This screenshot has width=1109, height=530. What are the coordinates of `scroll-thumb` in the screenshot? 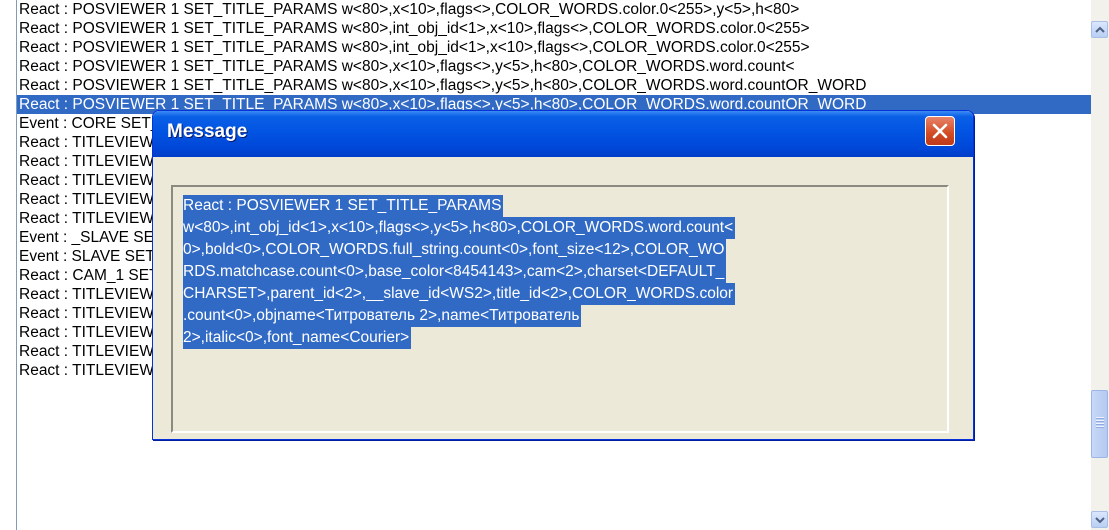 It's located at (1099, 424).